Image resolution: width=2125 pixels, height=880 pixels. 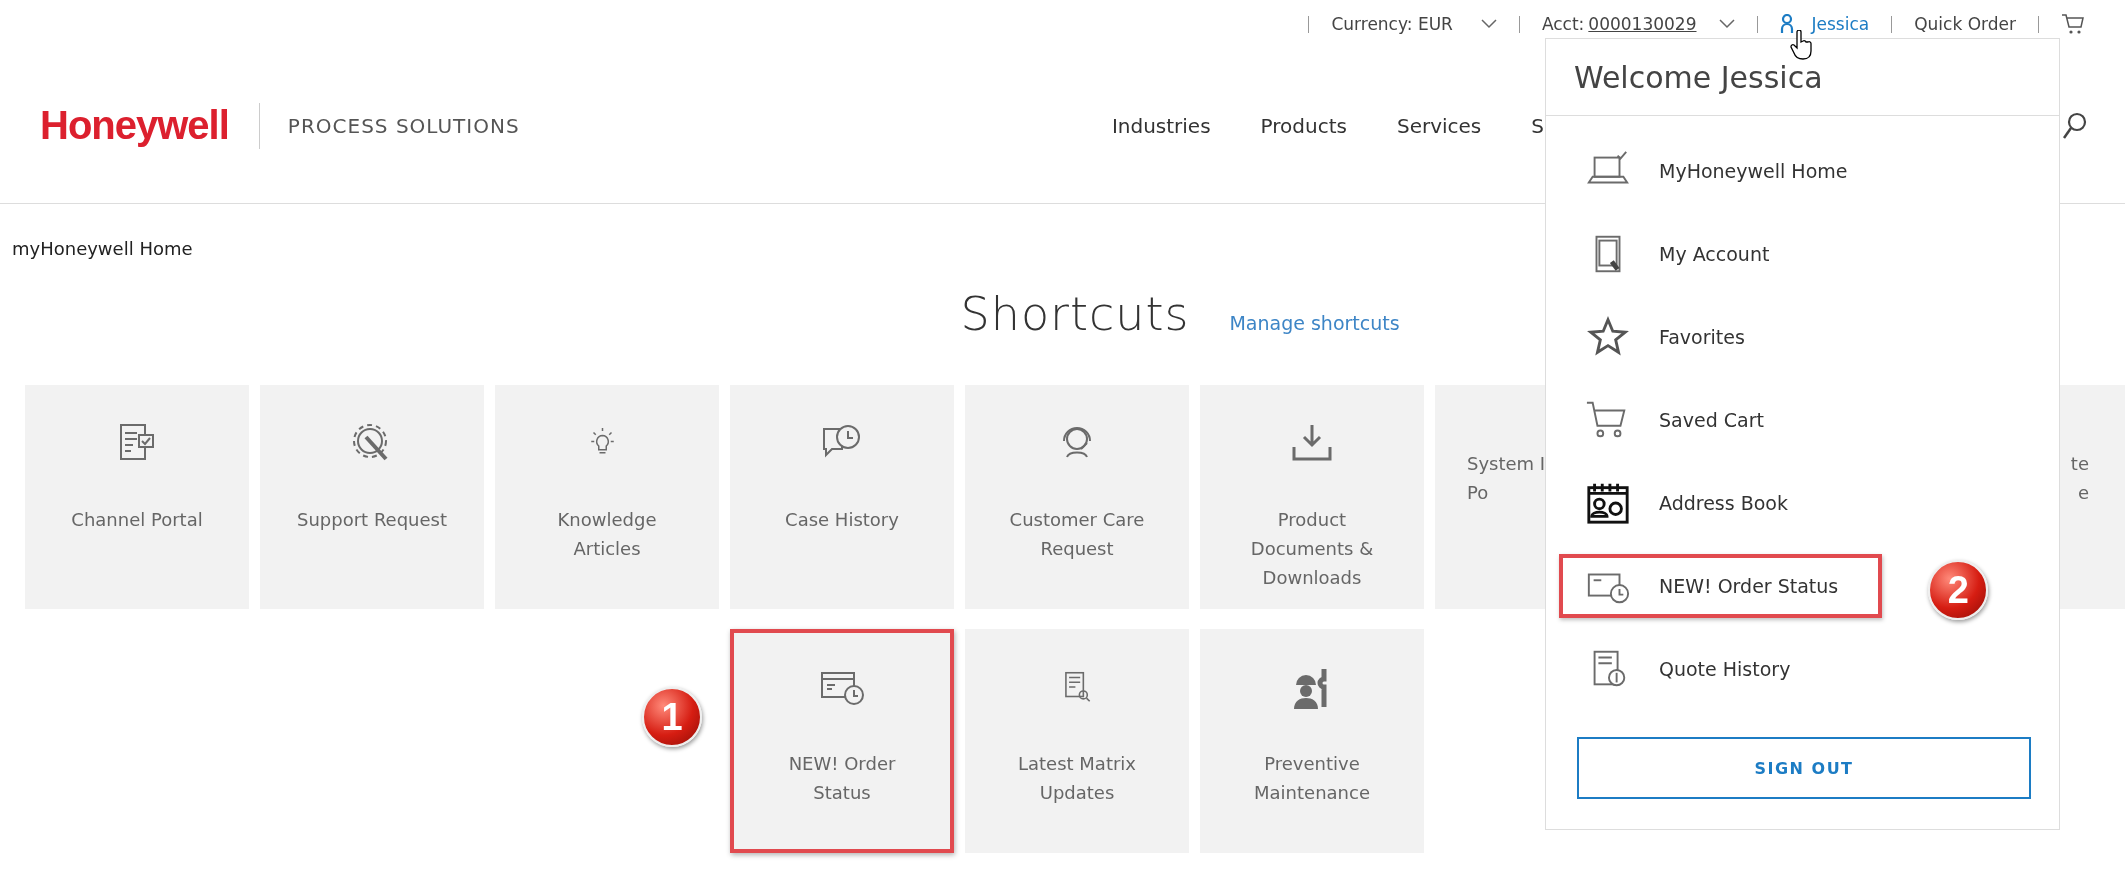 What do you see at coordinates (137, 497) in the screenshot?
I see `shortcut-tile: Channel Portal` at bounding box center [137, 497].